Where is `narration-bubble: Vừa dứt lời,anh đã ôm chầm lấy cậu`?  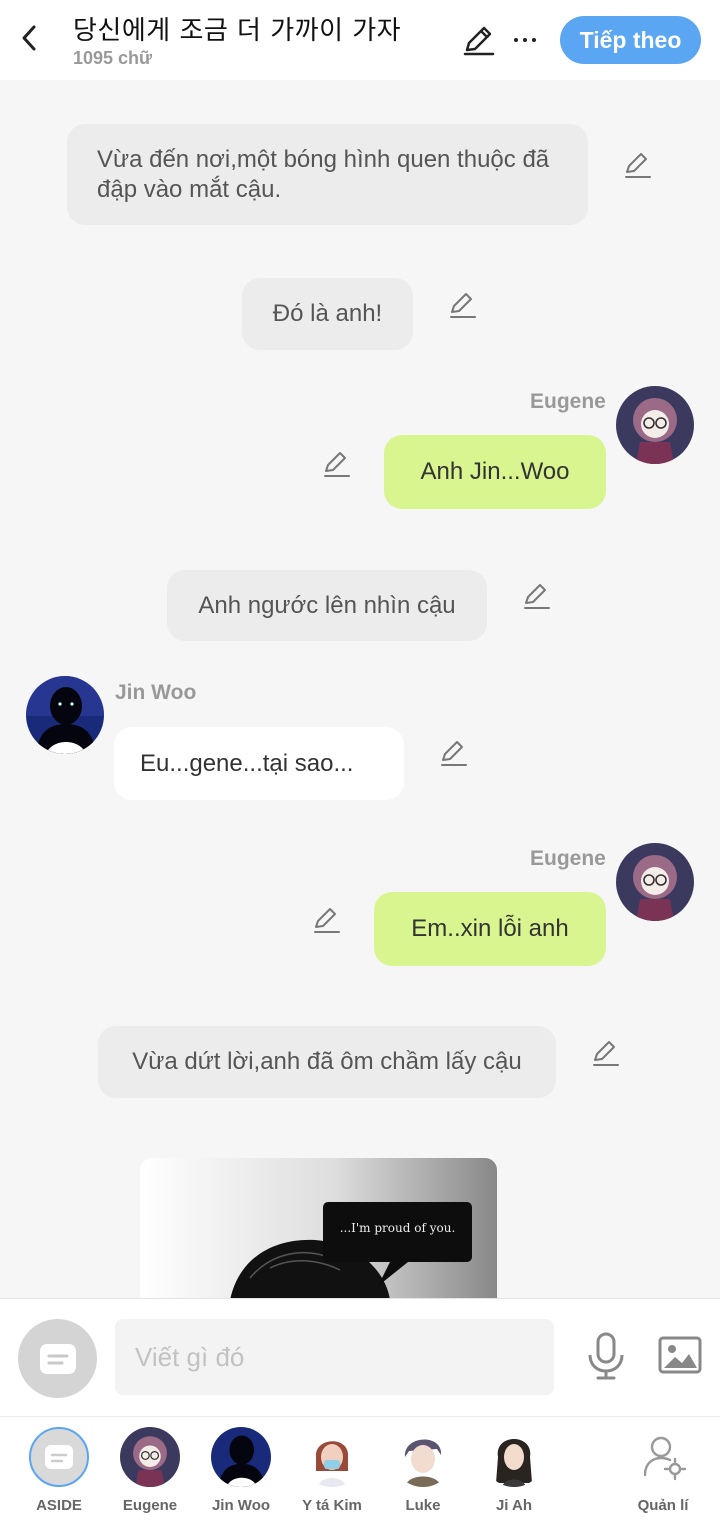 narration-bubble: Vừa dứt lời,anh đã ôm chầm lấy cậu is located at coordinates (327, 1062).